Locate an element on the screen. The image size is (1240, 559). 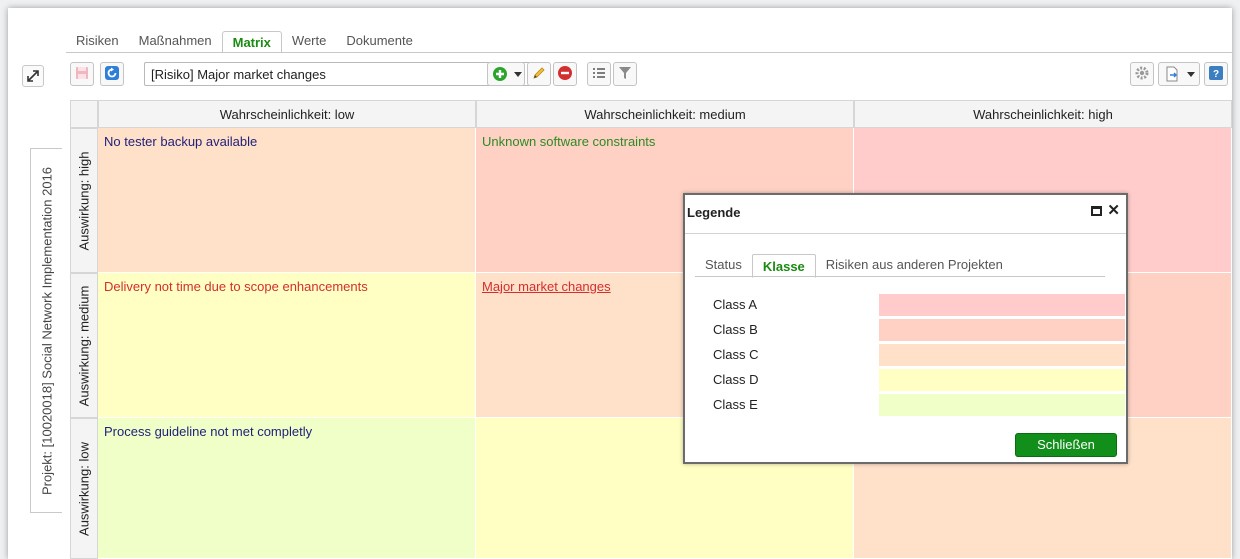
class-label: Class E is located at coordinates (735, 404).